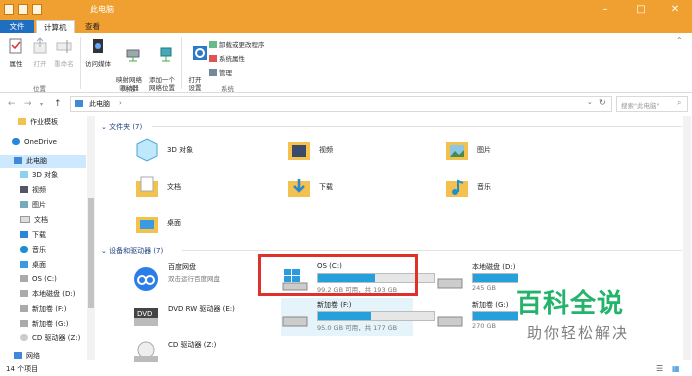  Describe the element at coordinates (33, 235) in the screenshot. I see `sidebar-item: 下载` at that location.